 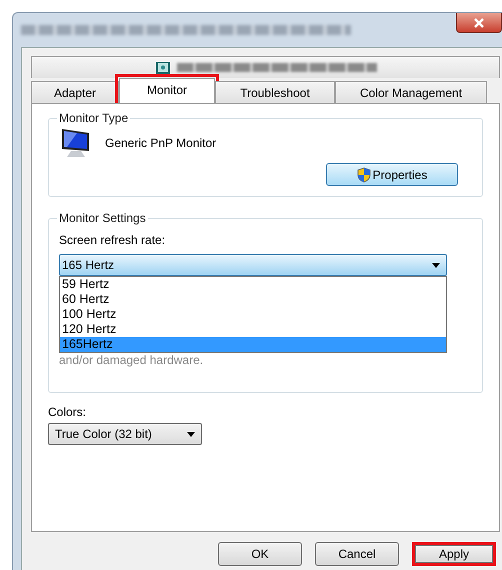 What do you see at coordinates (160, 143) in the screenshot?
I see `monitor-name: Generic PnP Monitor` at bounding box center [160, 143].